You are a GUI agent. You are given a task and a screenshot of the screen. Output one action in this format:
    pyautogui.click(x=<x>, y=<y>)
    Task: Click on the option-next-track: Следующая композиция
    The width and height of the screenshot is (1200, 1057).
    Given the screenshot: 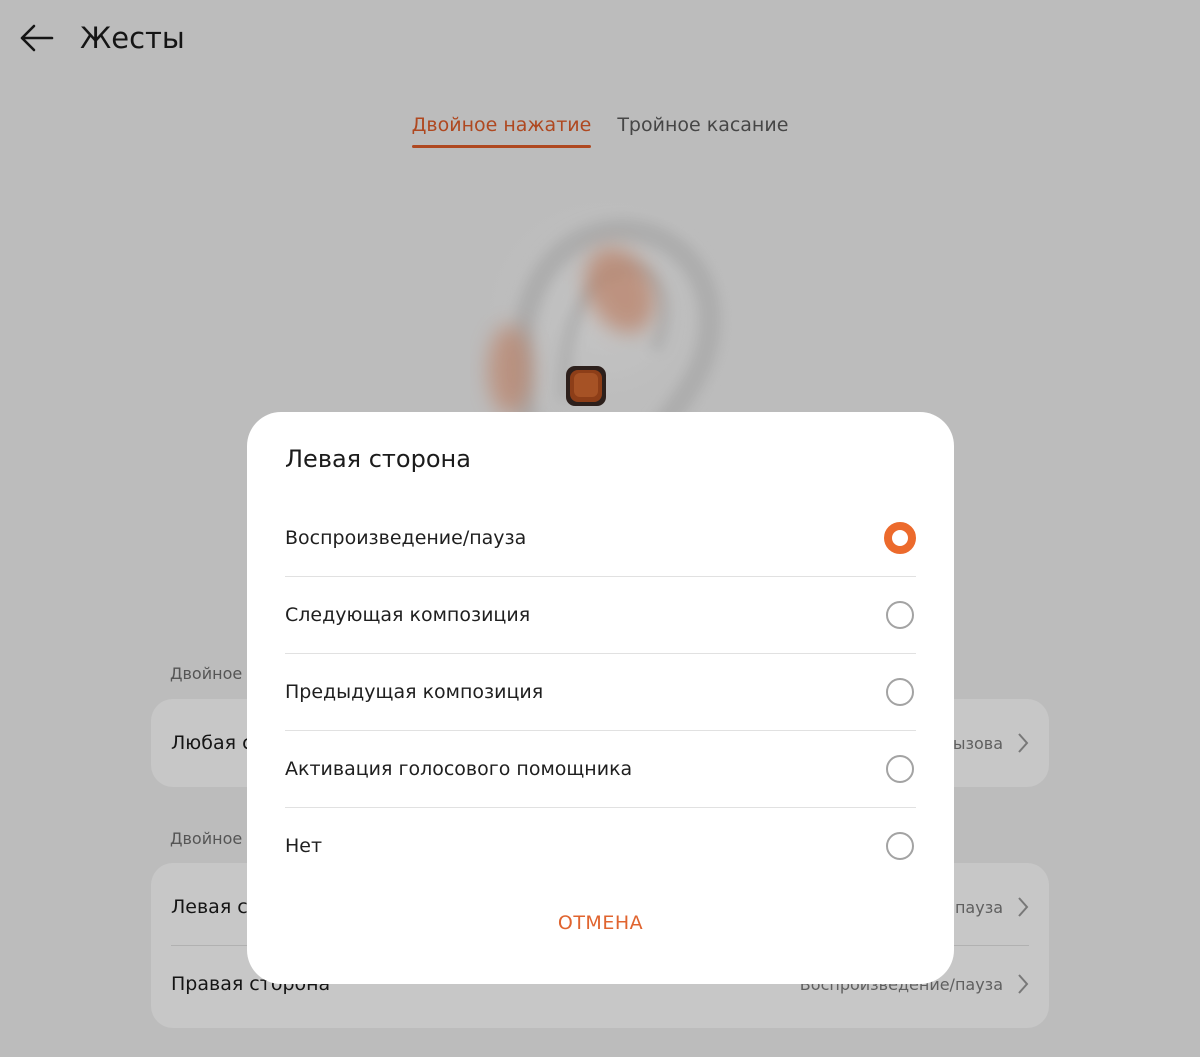 What is the action you would take?
    pyautogui.click(x=600, y=614)
    